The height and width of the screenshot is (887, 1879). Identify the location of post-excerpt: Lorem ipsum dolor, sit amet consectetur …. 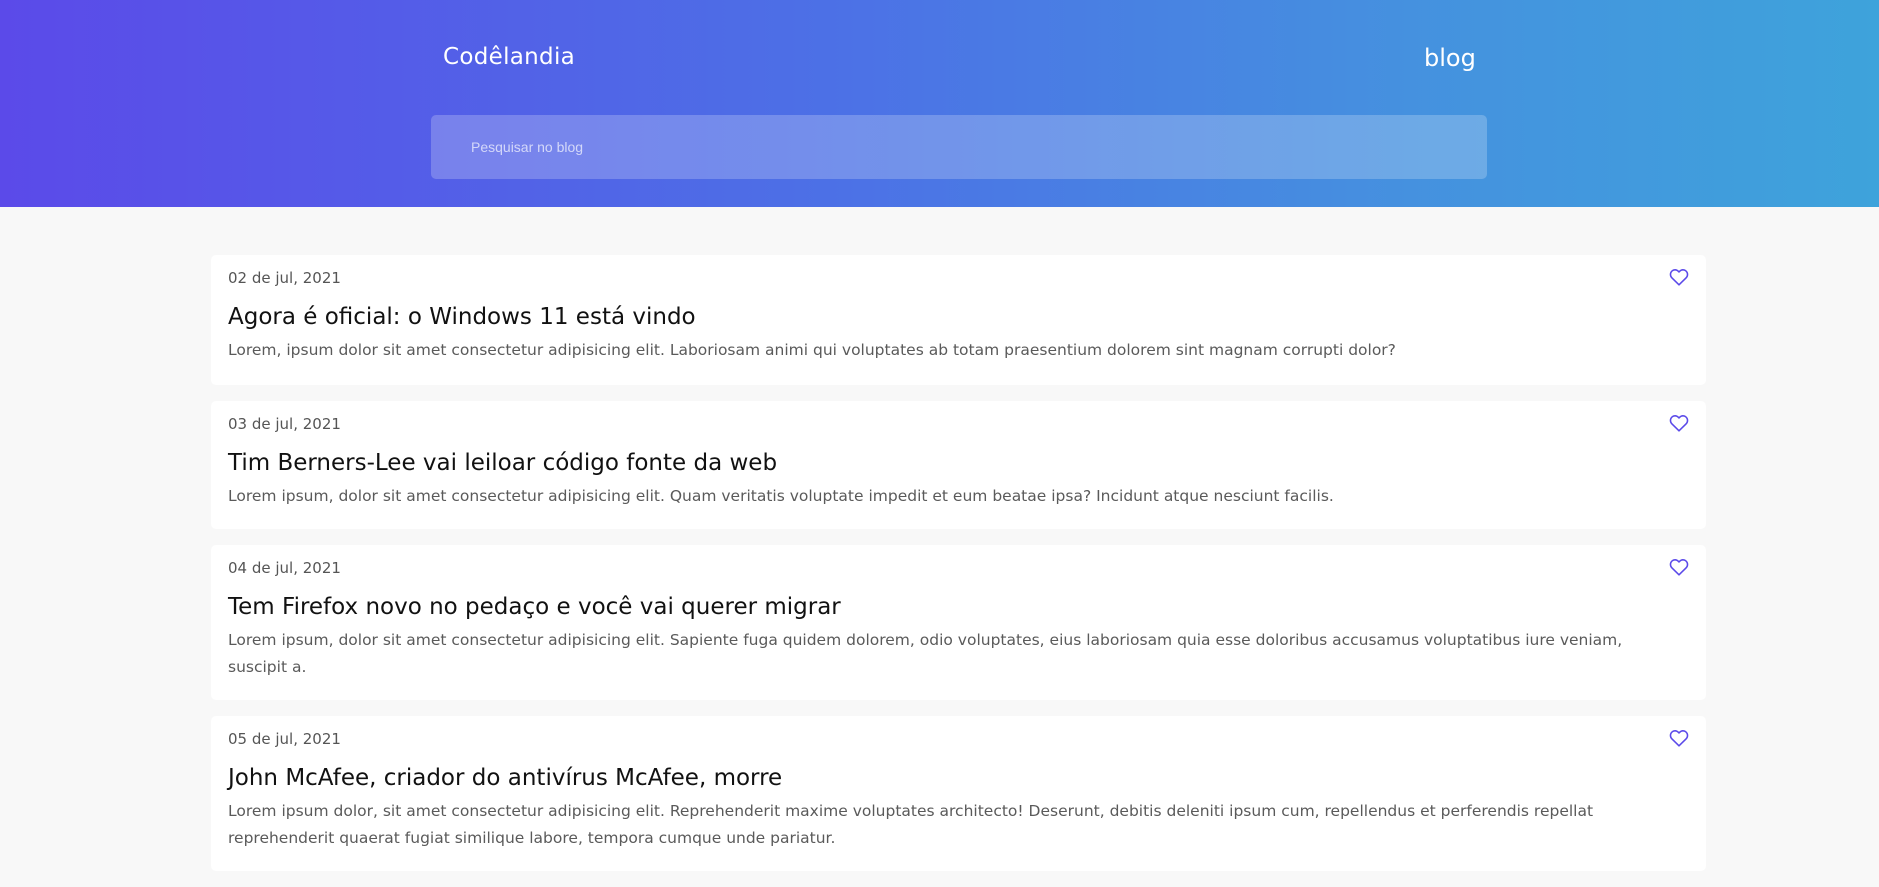
(911, 824).